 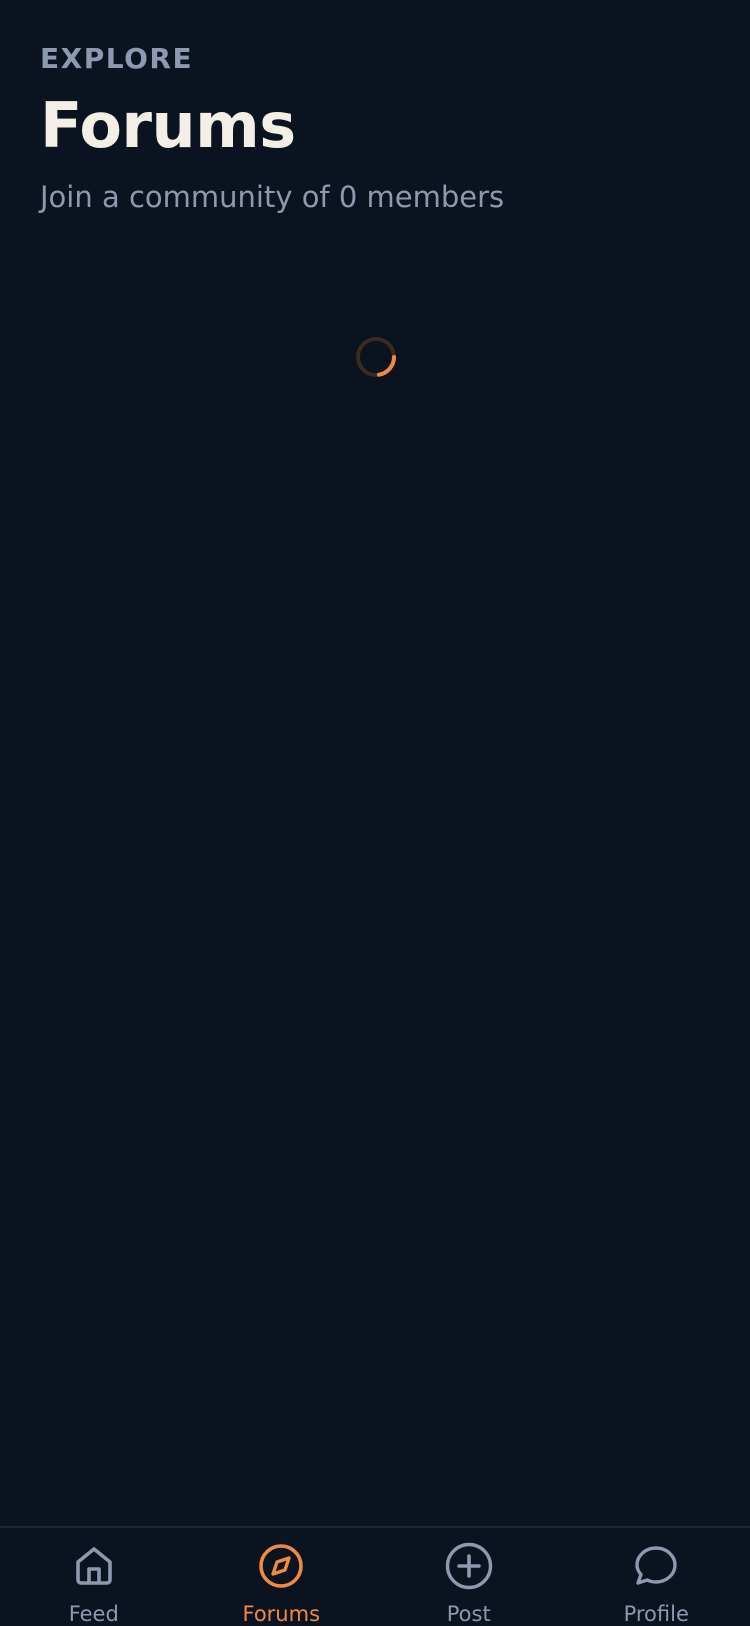 I want to click on tab-profile: Profile, so click(x=656, y=1577).